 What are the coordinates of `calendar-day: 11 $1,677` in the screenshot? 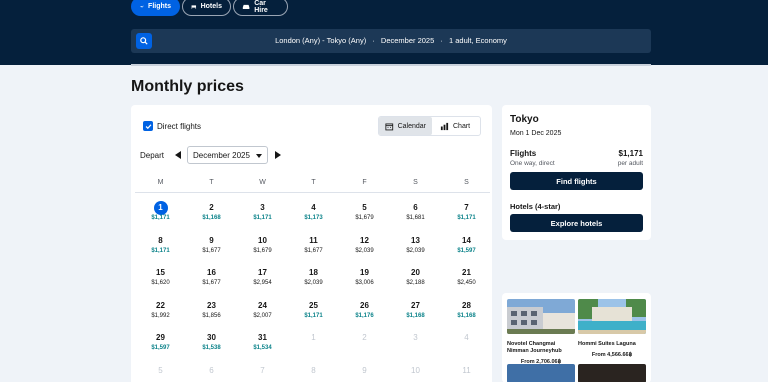 It's located at (313, 248).